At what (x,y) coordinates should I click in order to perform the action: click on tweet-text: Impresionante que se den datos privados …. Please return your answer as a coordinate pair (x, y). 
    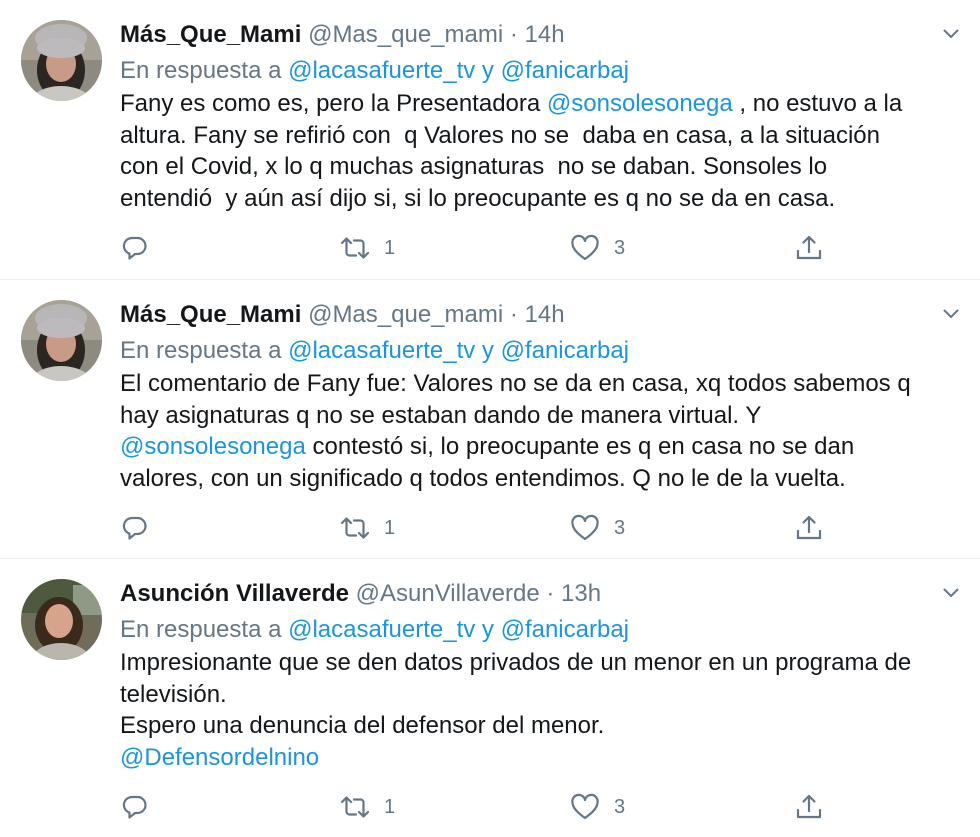
    Looking at the image, I should click on (540, 710).